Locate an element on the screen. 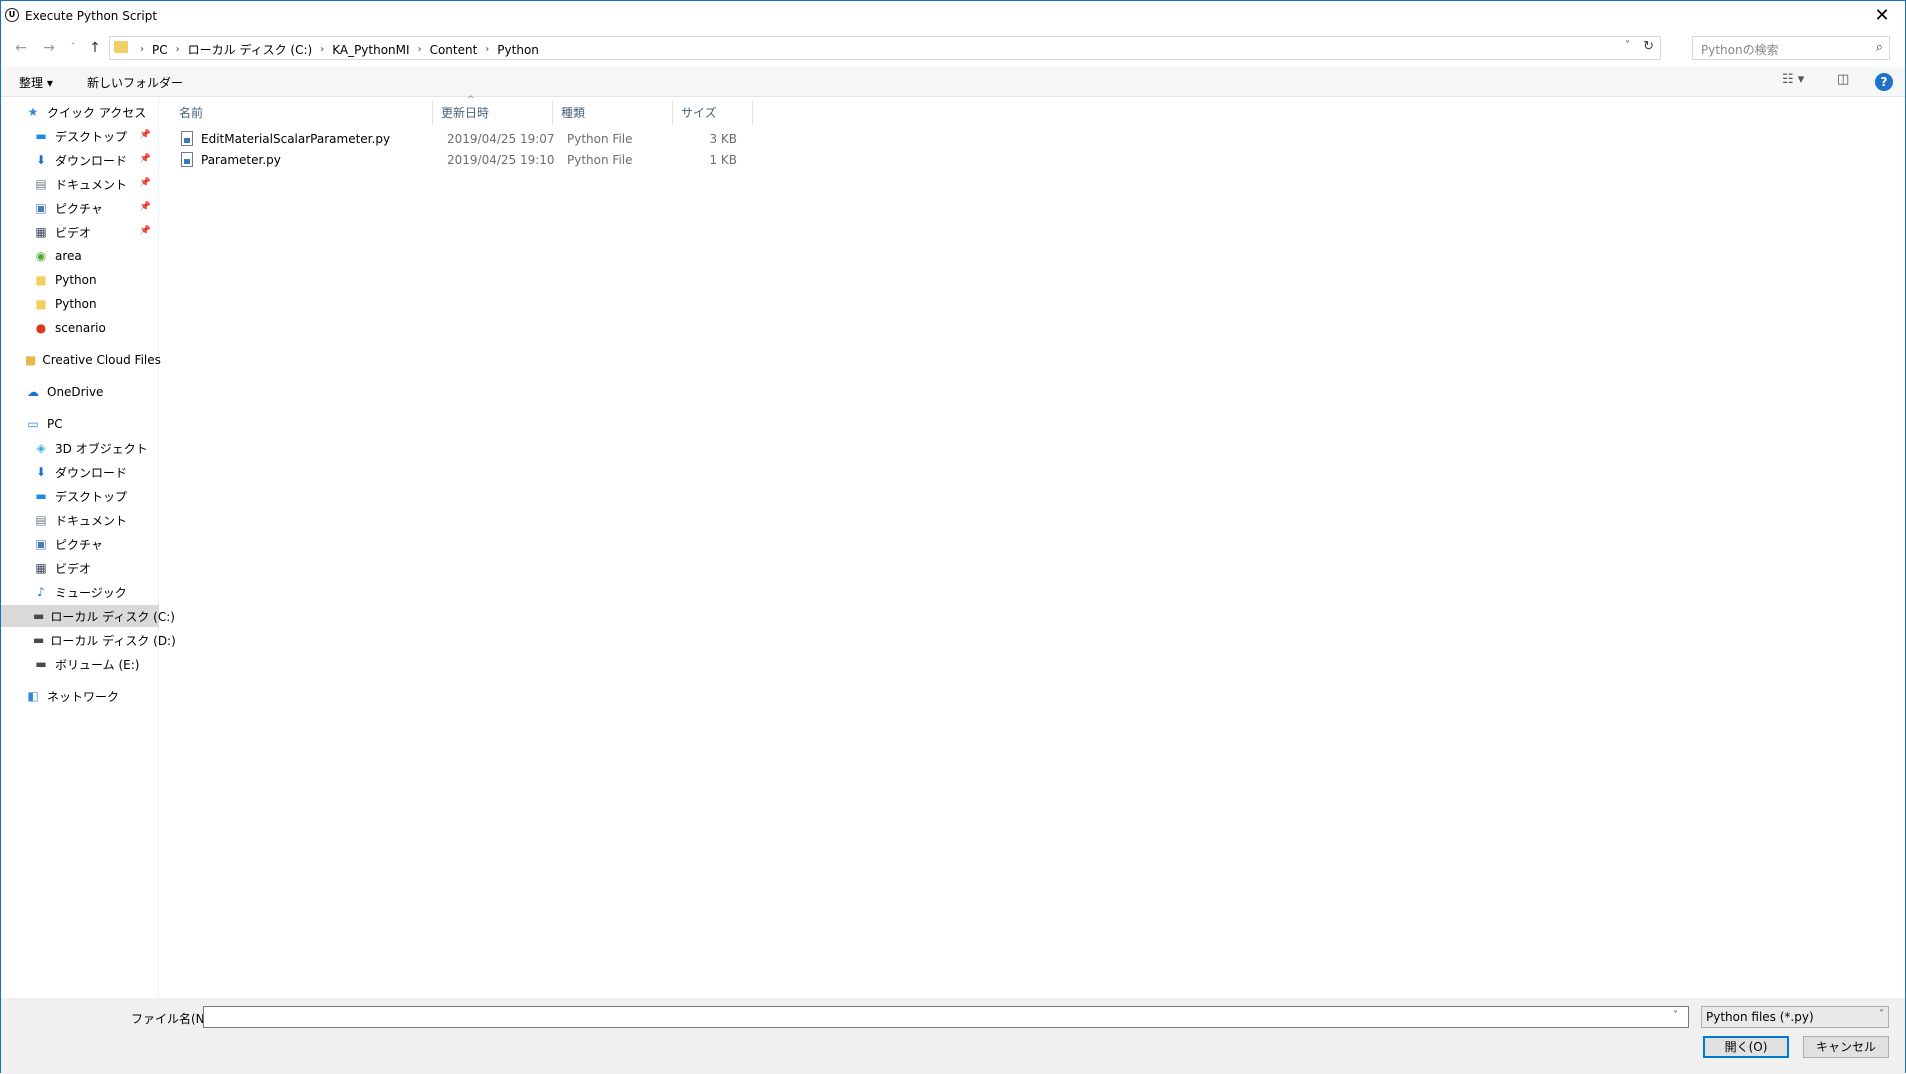 This screenshot has width=1906, height=1074. search-icon: ⌕ is located at coordinates (1879, 47).